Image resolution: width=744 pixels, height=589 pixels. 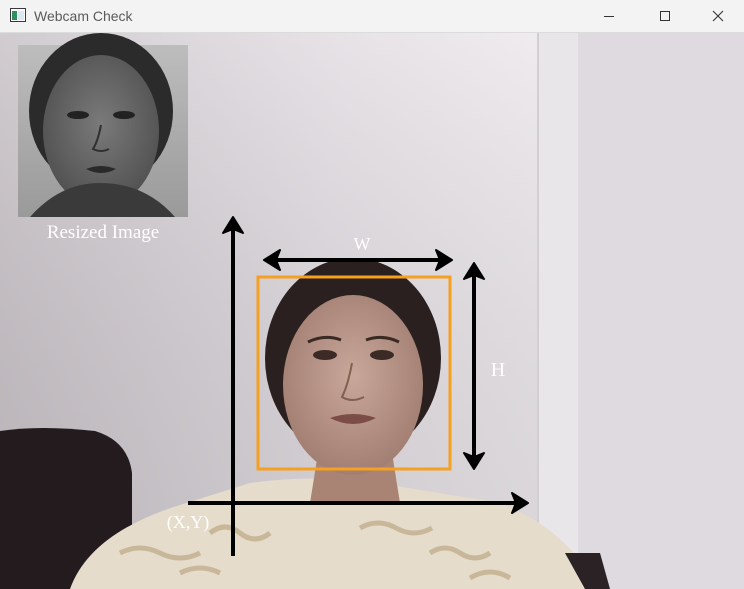 I want to click on minimize-icon, so click(x=609, y=16).